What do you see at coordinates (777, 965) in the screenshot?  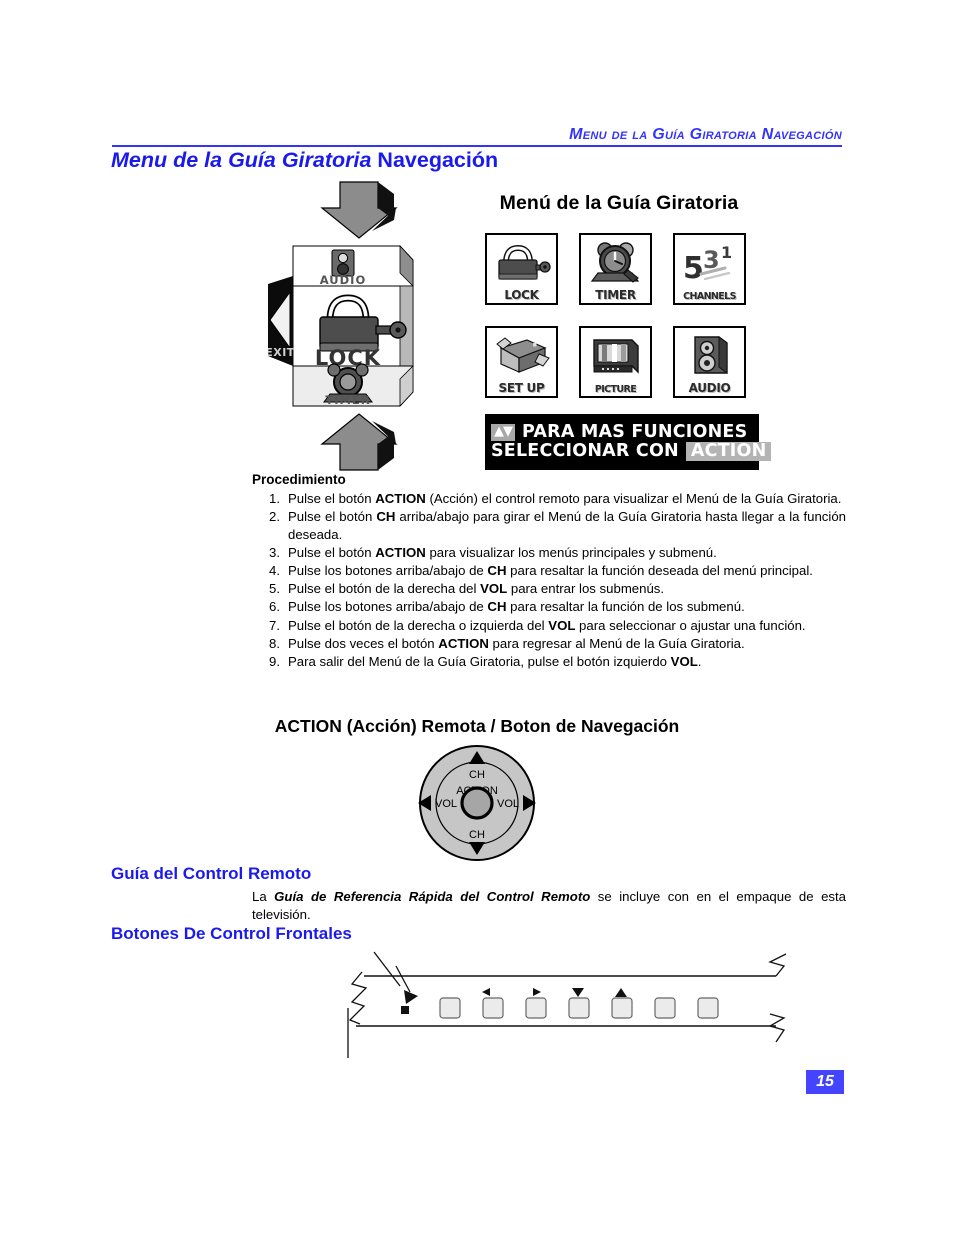 I see `break-mark-right-top` at bounding box center [777, 965].